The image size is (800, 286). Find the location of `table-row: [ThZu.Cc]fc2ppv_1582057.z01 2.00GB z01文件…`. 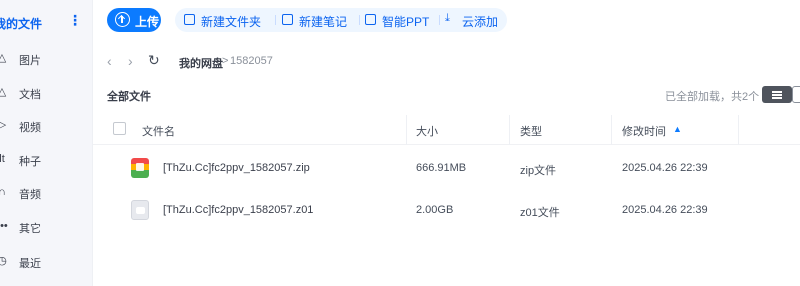

table-row: [ThZu.Cc]fc2ppv_1582057.z01 2.00GB z01文件… is located at coordinates (446, 211).